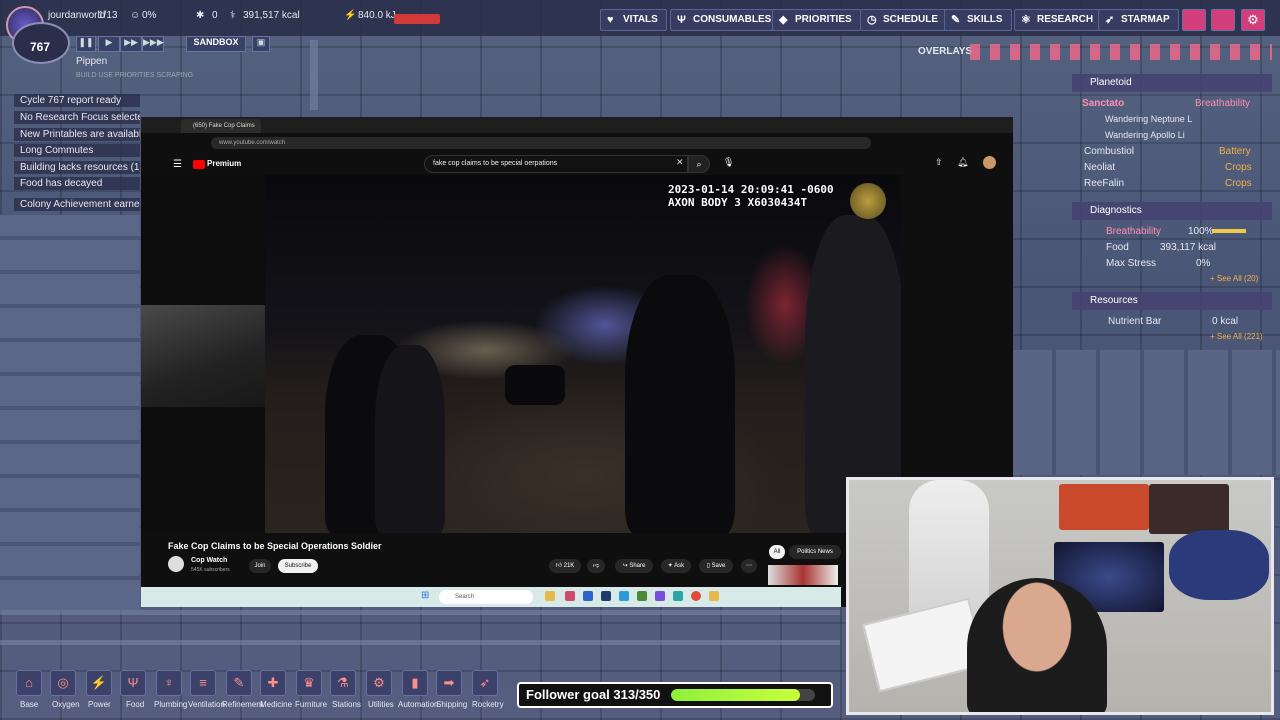 This screenshot has height=720, width=1280. What do you see at coordinates (1236, 336) in the screenshot?
I see `see-all-resources: + See All (221)` at bounding box center [1236, 336].